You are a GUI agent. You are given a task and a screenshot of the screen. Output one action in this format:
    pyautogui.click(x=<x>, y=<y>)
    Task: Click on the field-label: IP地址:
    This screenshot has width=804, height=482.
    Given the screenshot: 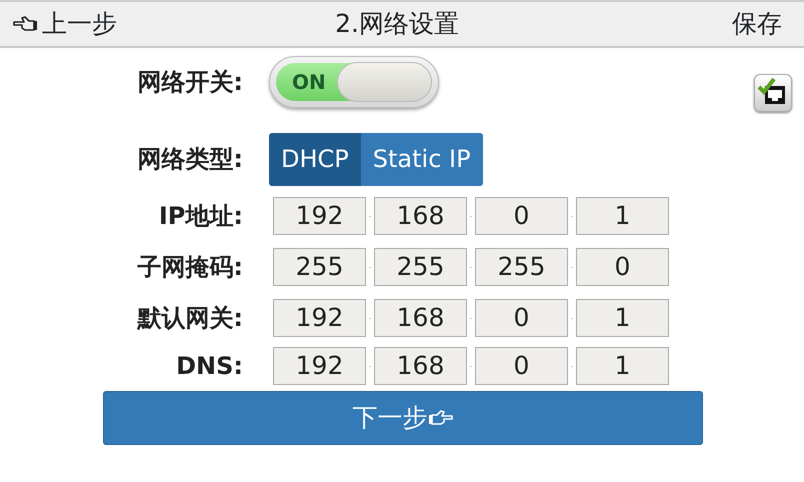 What is the action you would take?
    pyautogui.click(x=201, y=216)
    